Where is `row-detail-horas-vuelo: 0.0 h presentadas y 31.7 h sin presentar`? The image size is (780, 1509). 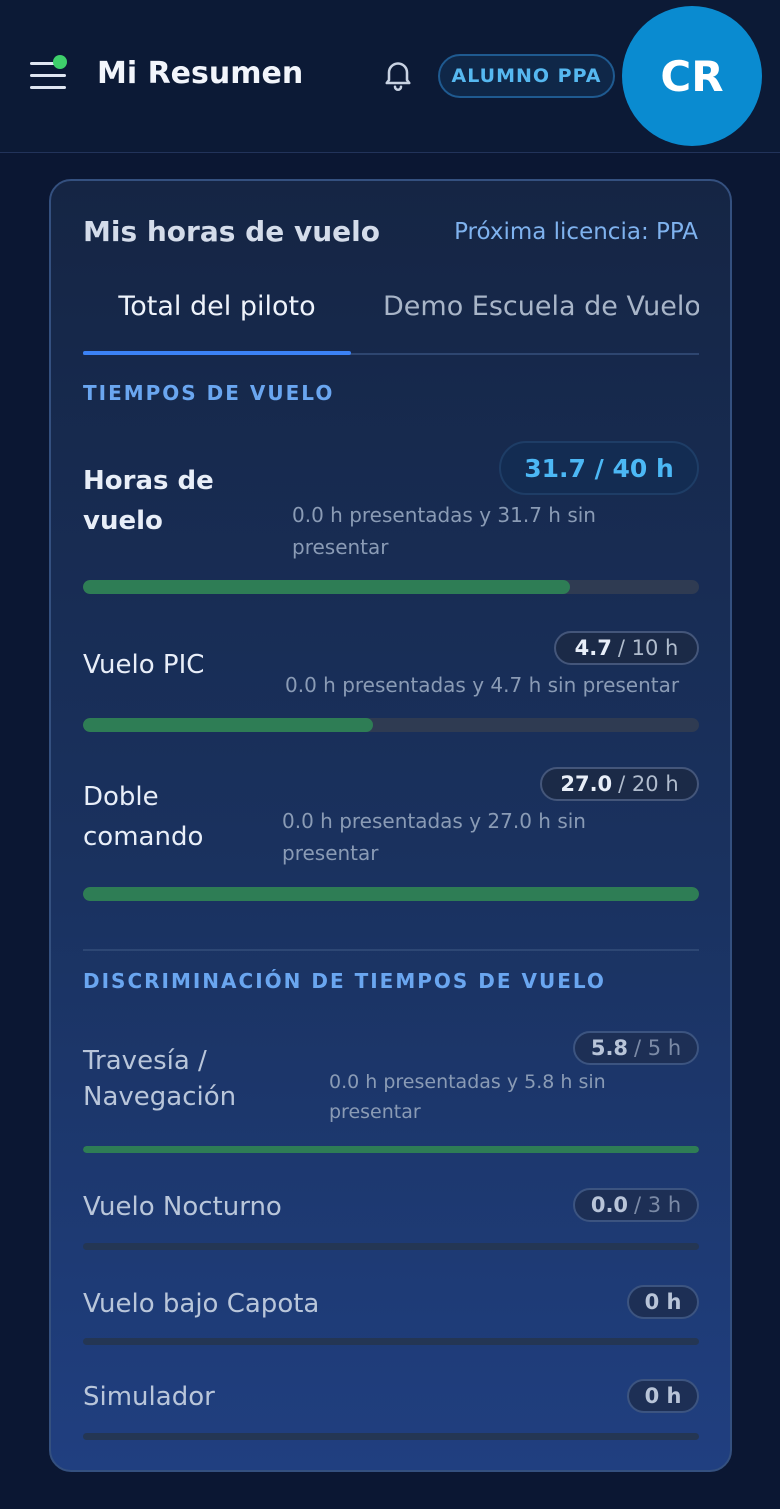
row-detail-horas-vuelo: 0.0 h presentadas y 31.7 h sin presentar is located at coordinates (444, 531).